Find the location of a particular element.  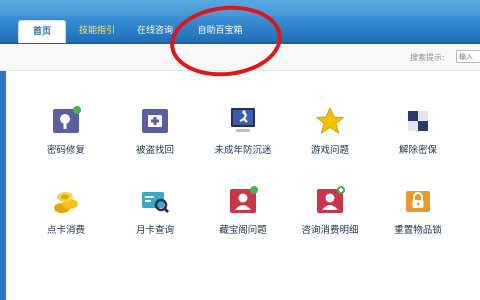

service-card-consumption: 点卡消费 is located at coordinates (66, 216).